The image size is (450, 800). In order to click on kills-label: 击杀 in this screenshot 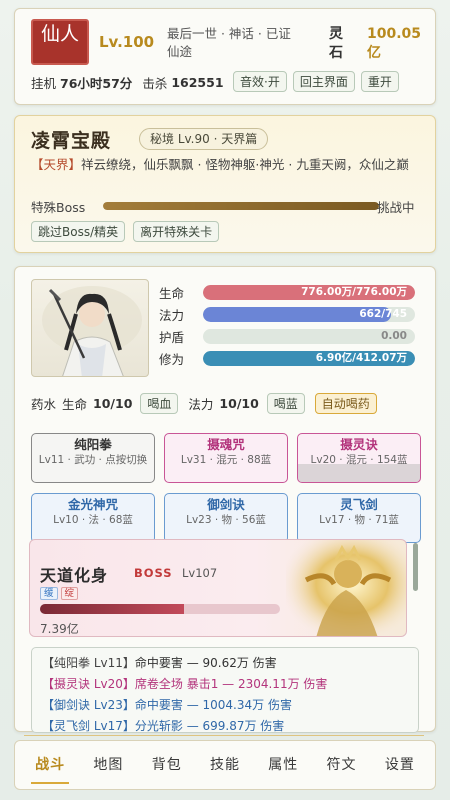, I will do `click(155, 83)`.